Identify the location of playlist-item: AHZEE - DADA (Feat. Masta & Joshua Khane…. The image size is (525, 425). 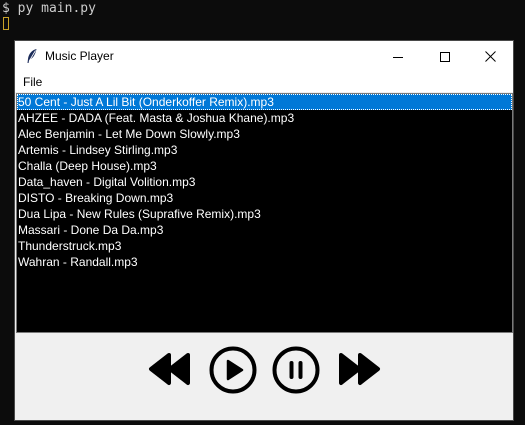
(264, 118).